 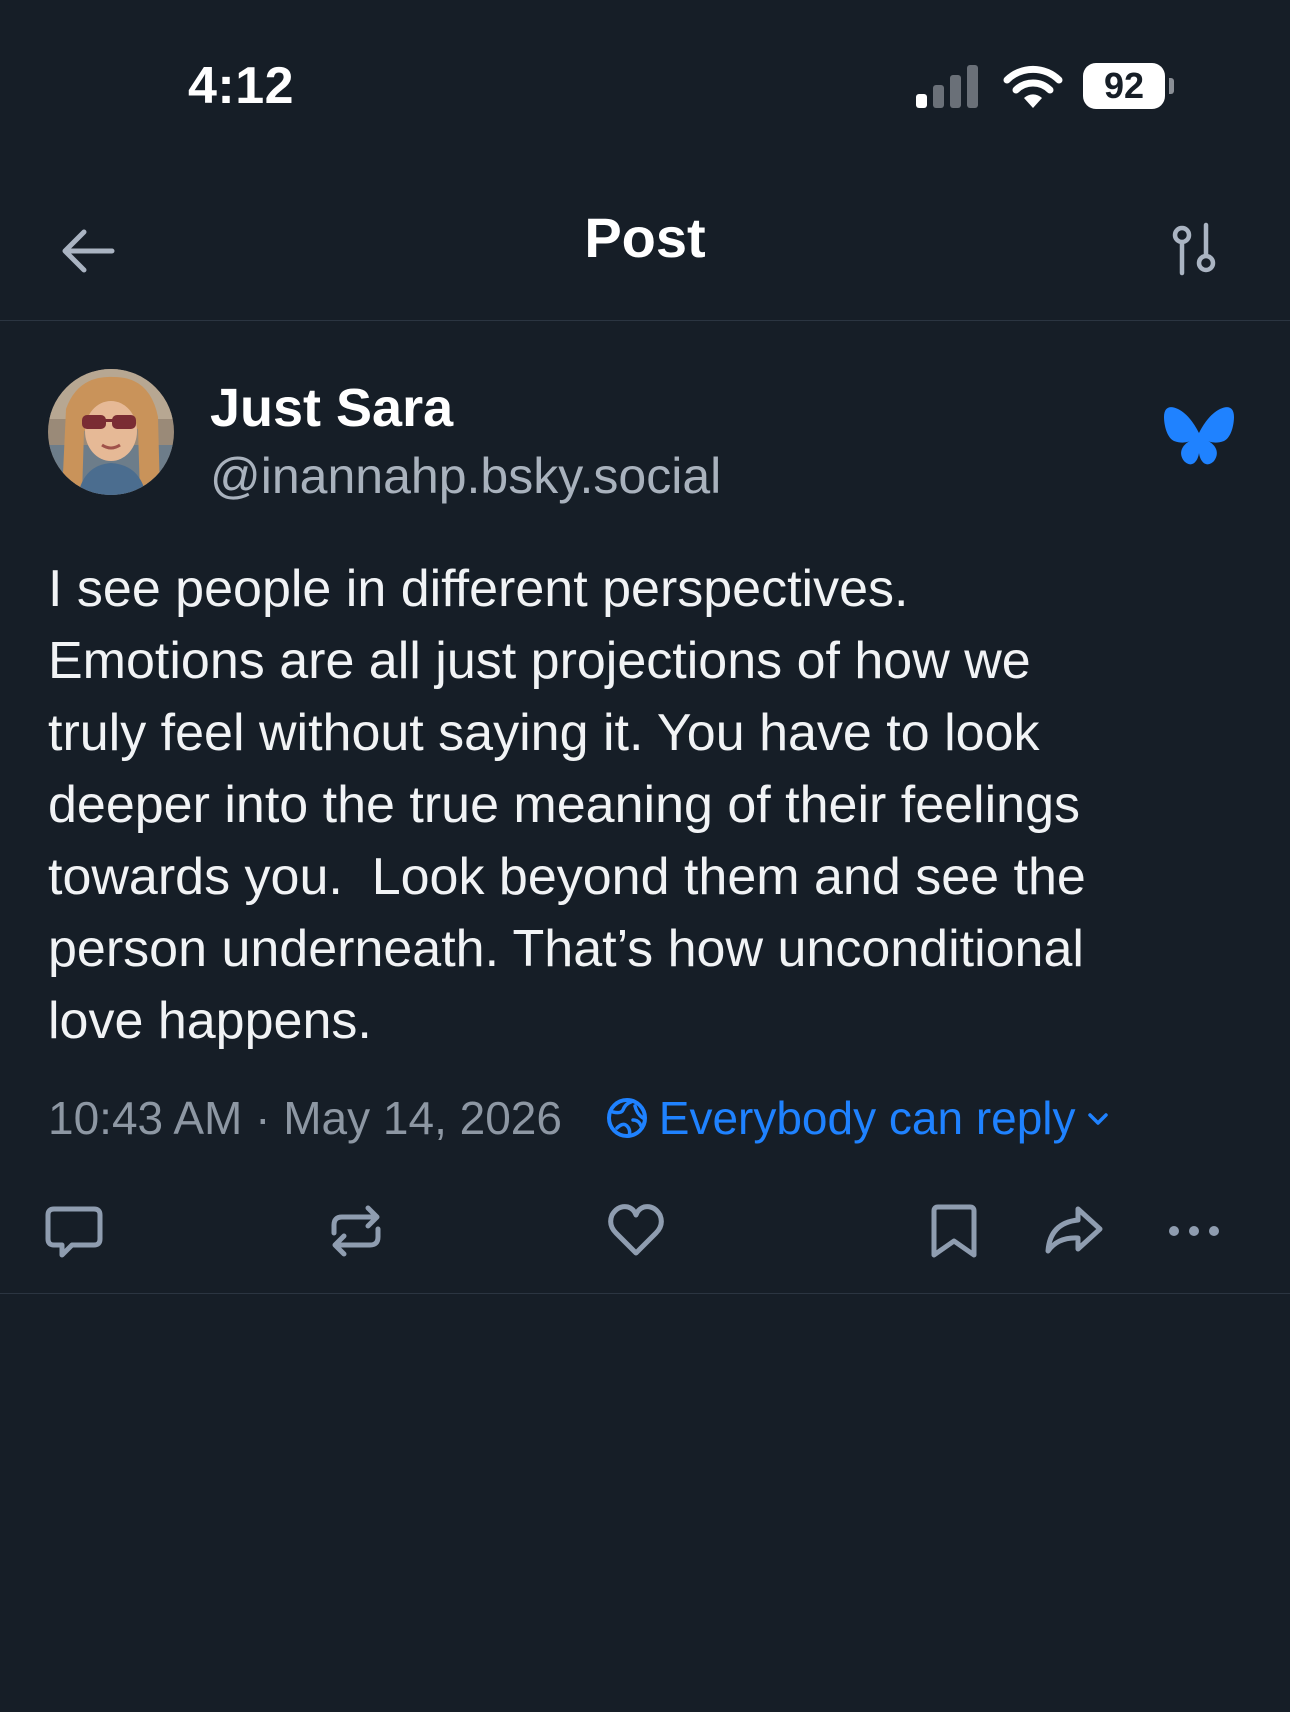 What do you see at coordinates (305, 1118) in the screenshot?
I see `post-timestamp: 10:43 AM · May 14, 2026` at bounding box center [305, 1118].